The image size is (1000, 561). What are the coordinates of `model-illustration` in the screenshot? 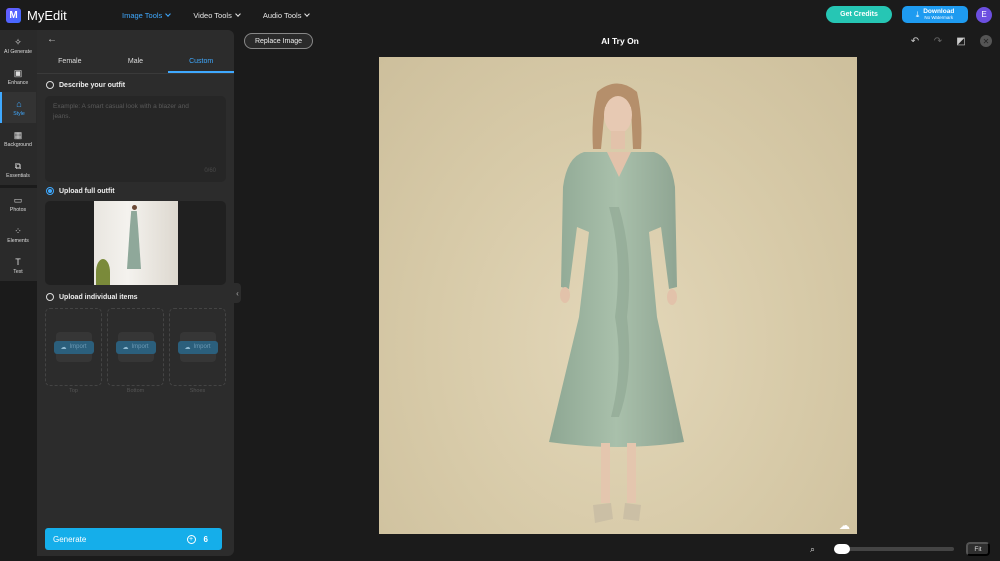 It's located at (616, 303).